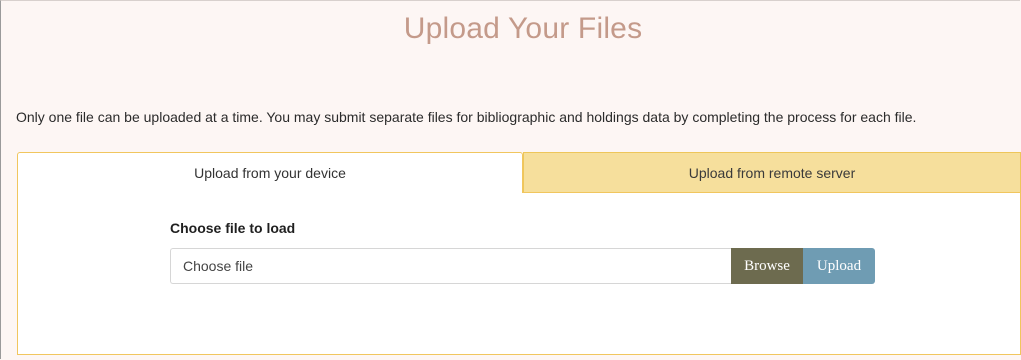  Describe the element at coordinates (772, 172) in the screenshot. I see `tab-upload-from-remote-server: Upload from remote server` at that location.